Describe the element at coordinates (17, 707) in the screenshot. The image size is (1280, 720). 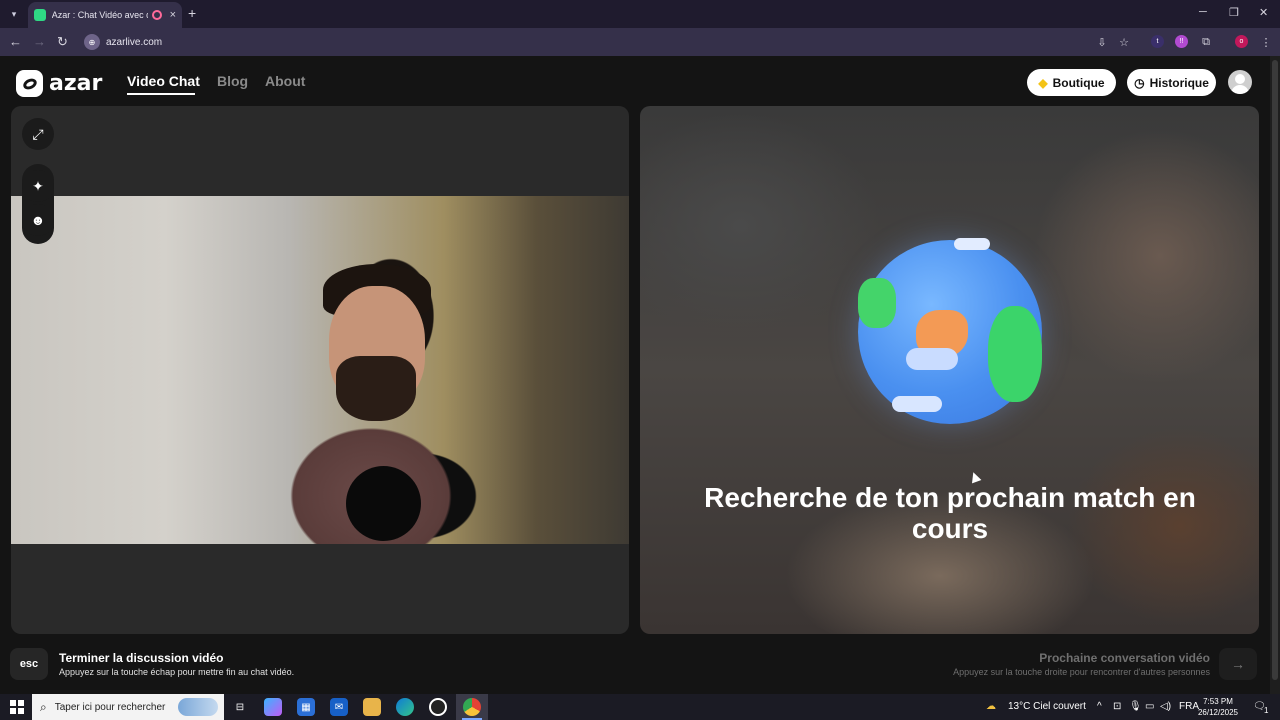
I see `windows-start-icon` at that location.